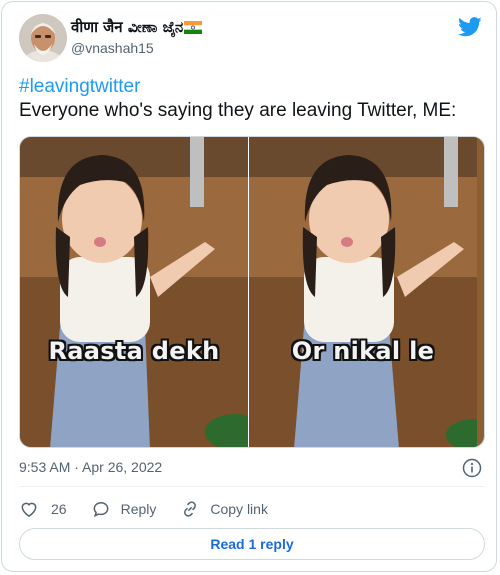  What do you see at coordinates (100, 509) in the screenshot?
I see `reply-bubble-icon` at bounding box center [100, 509].